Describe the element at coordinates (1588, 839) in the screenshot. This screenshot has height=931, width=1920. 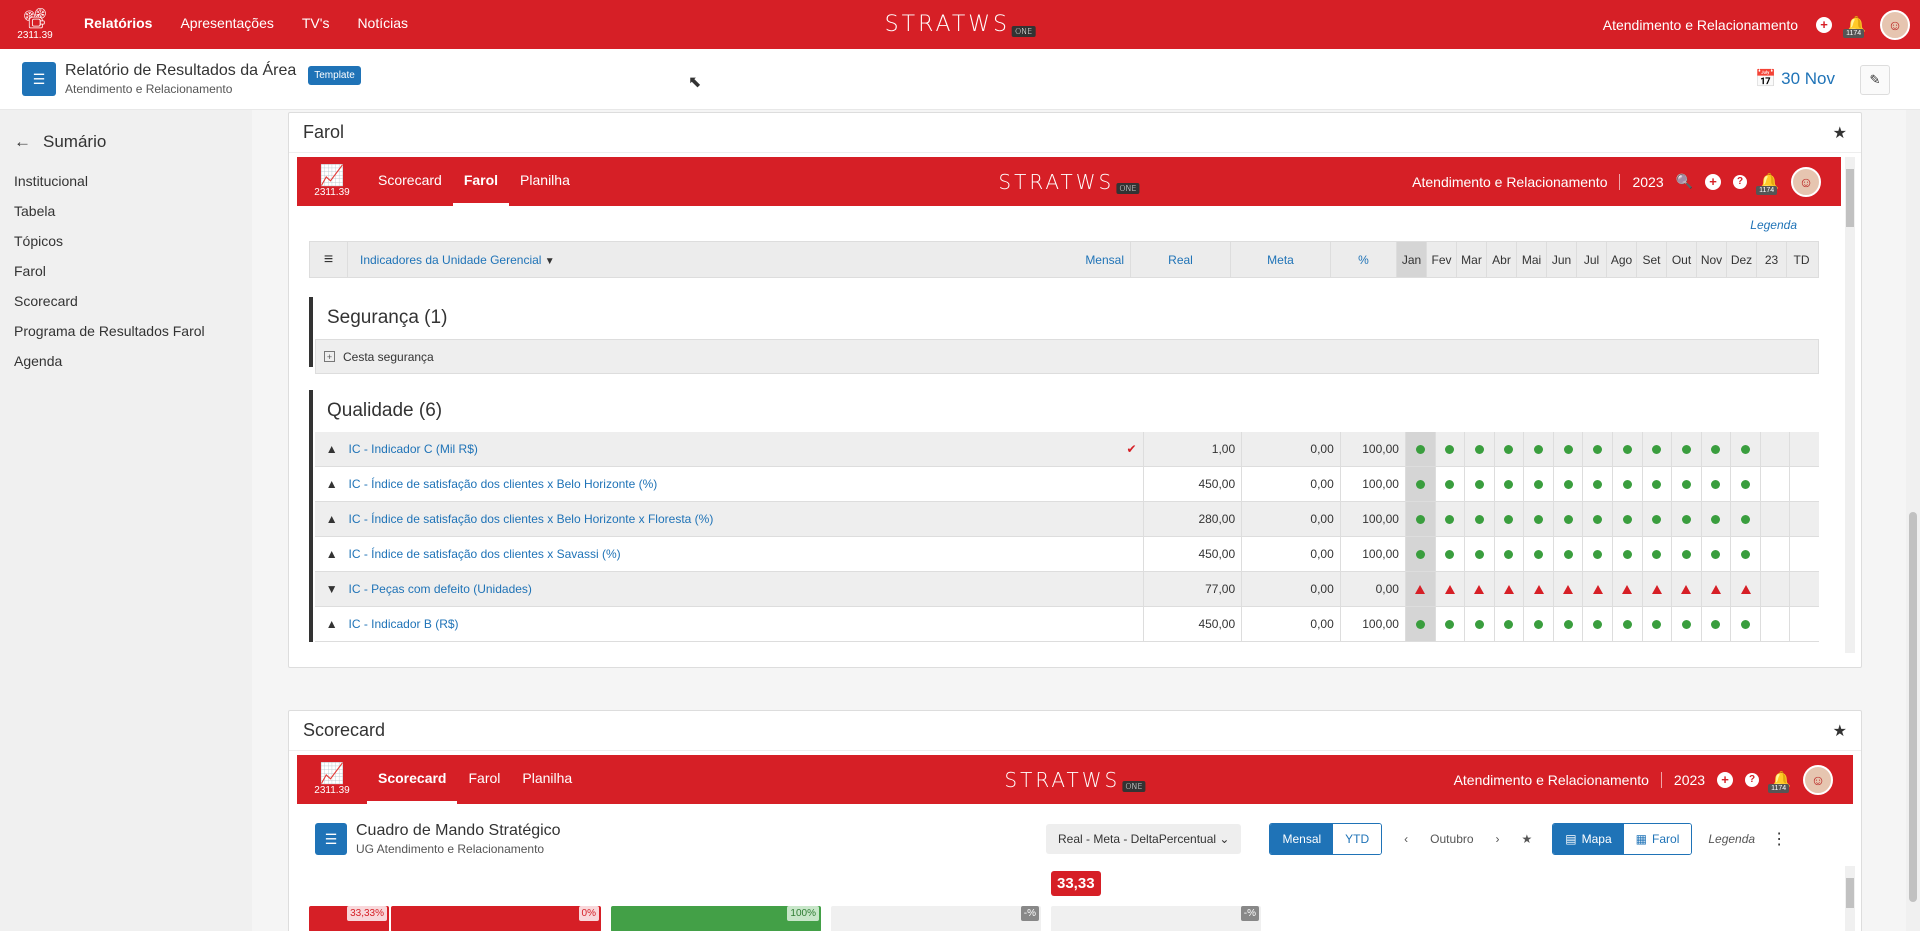
I see `view-mapa: ▤ Mapa` at that location.